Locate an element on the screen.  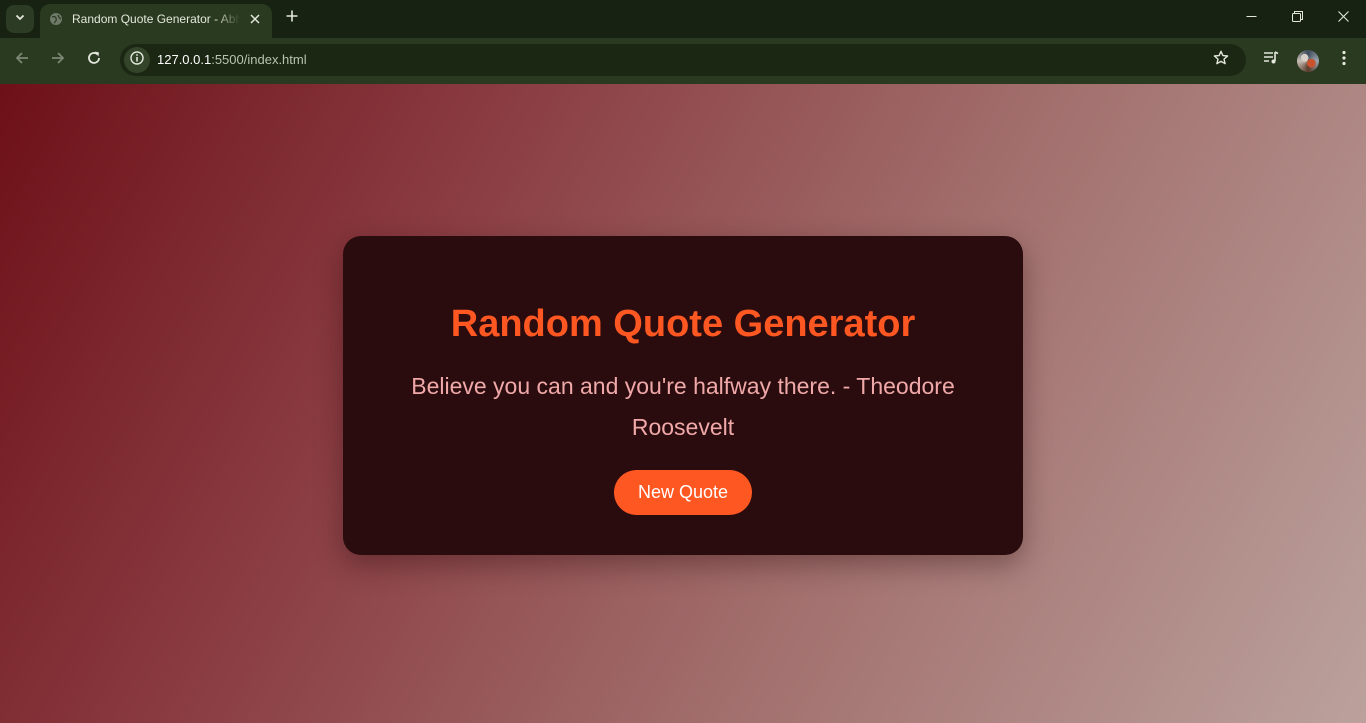
browser-menu-button is located at coordinates (1344, 60).